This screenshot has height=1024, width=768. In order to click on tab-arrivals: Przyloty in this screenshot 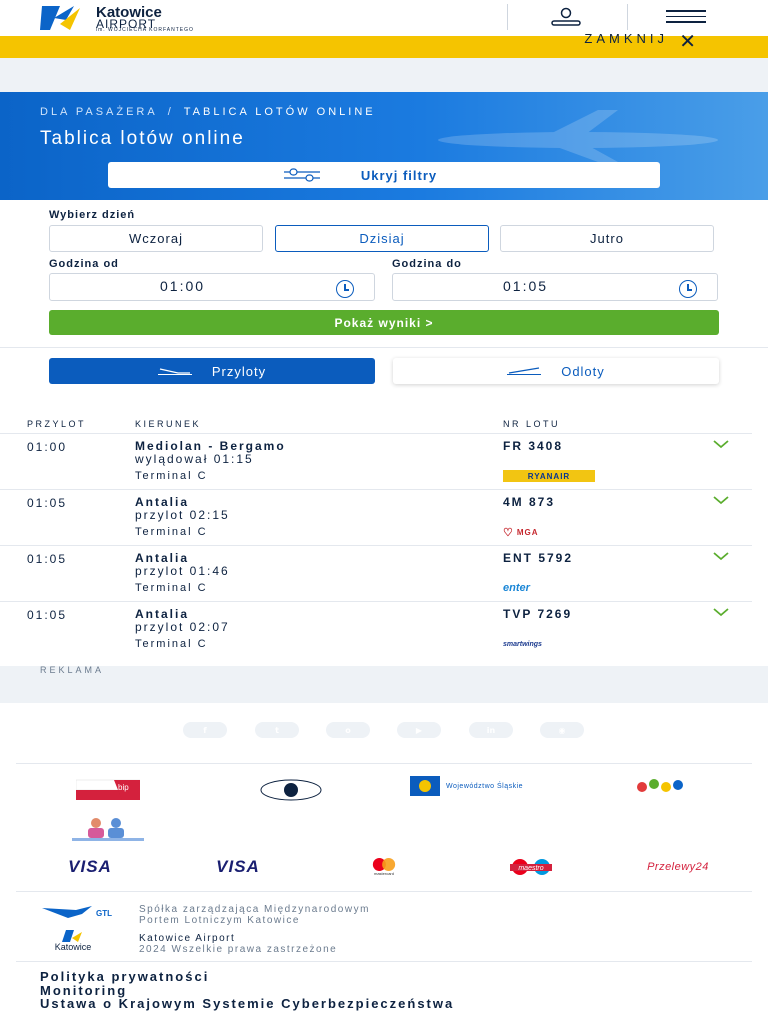, I will do `click(212, 371)`.